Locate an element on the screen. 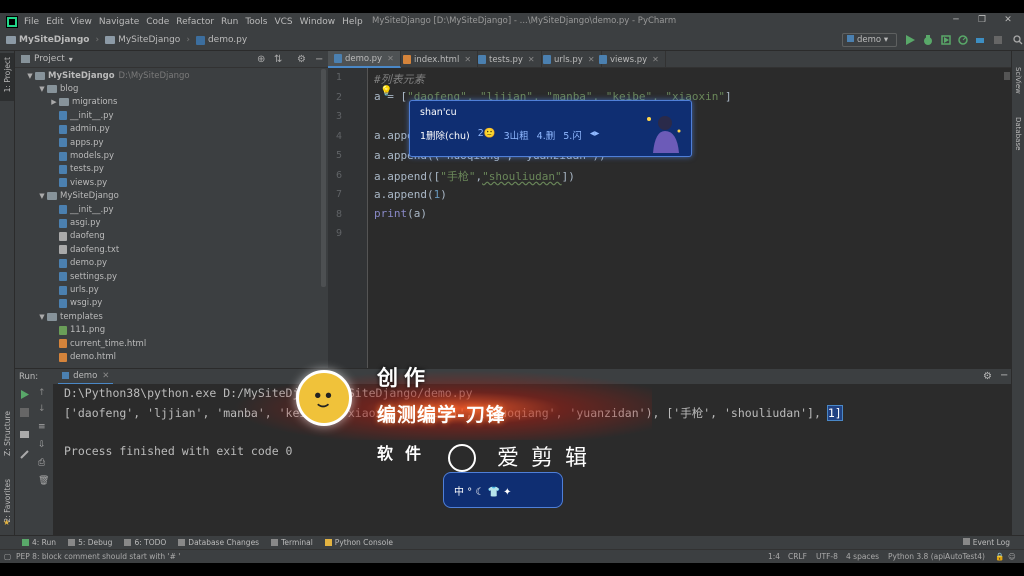  tab-todo: 6: TODO is located at coordinates (145, 542).